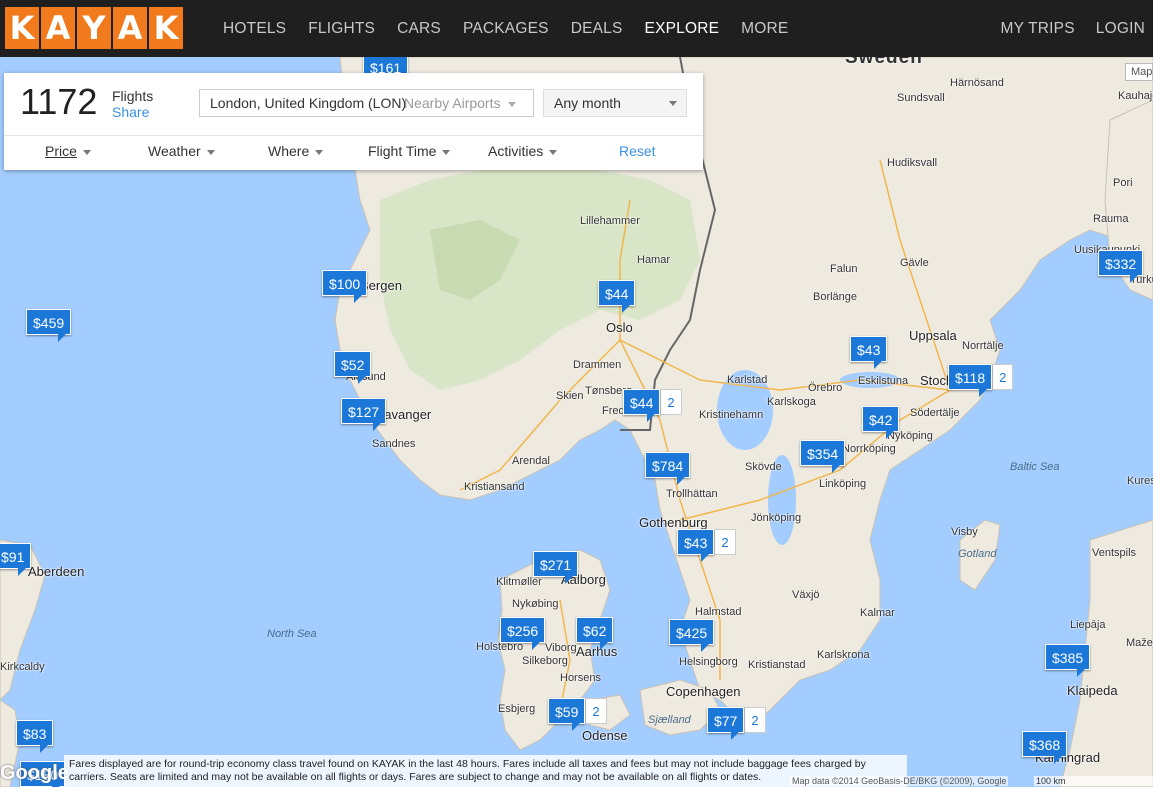  I want to click on price-marker: $59 2, so click(577, 714).